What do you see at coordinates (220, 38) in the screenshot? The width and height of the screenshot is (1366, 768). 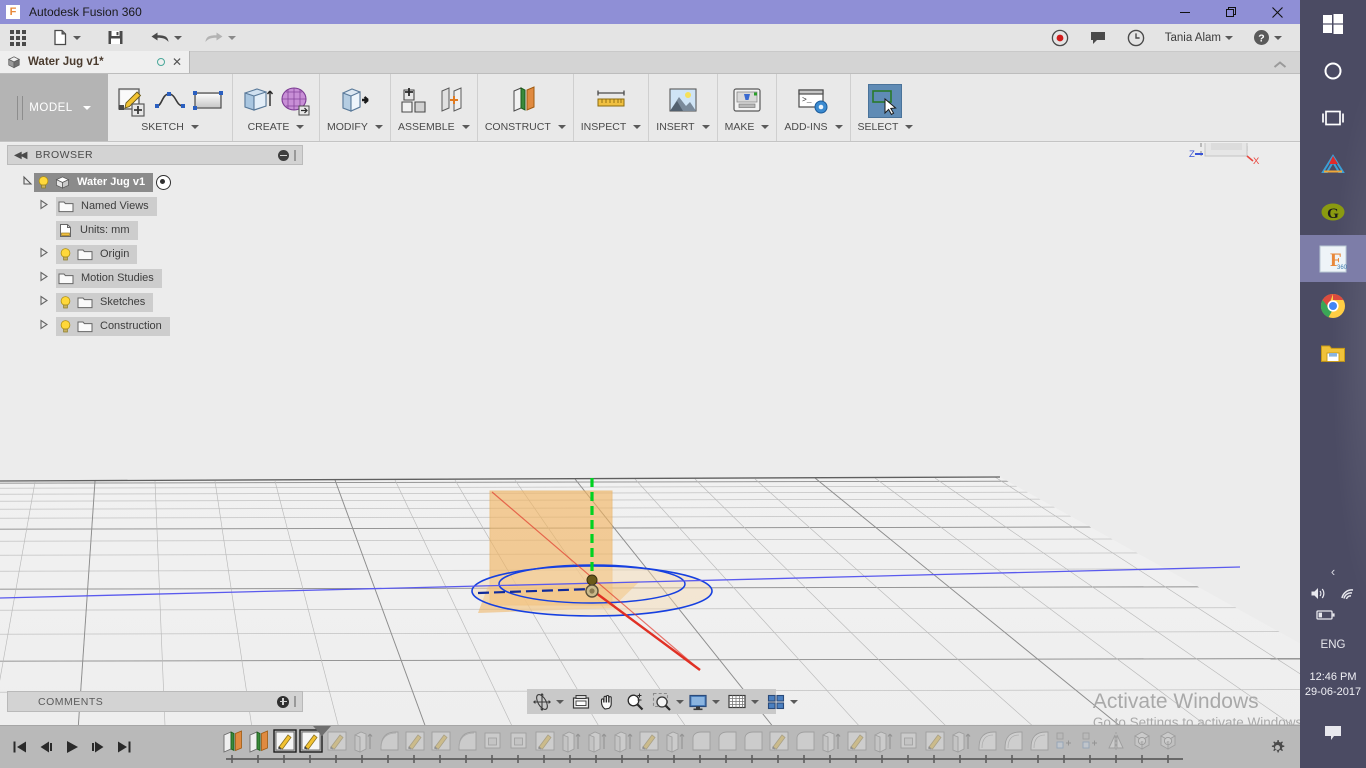 I see `redo-button` at bounding box center [220, 38].